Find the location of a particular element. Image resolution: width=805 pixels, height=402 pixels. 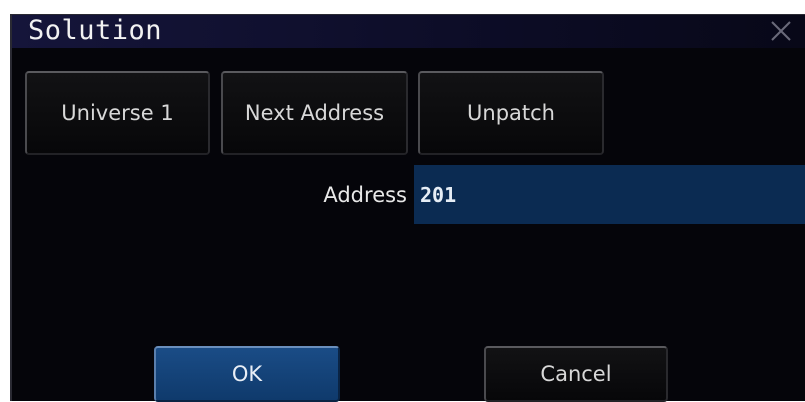

next-address-button: Next Address is located at coordinates (314, 113).